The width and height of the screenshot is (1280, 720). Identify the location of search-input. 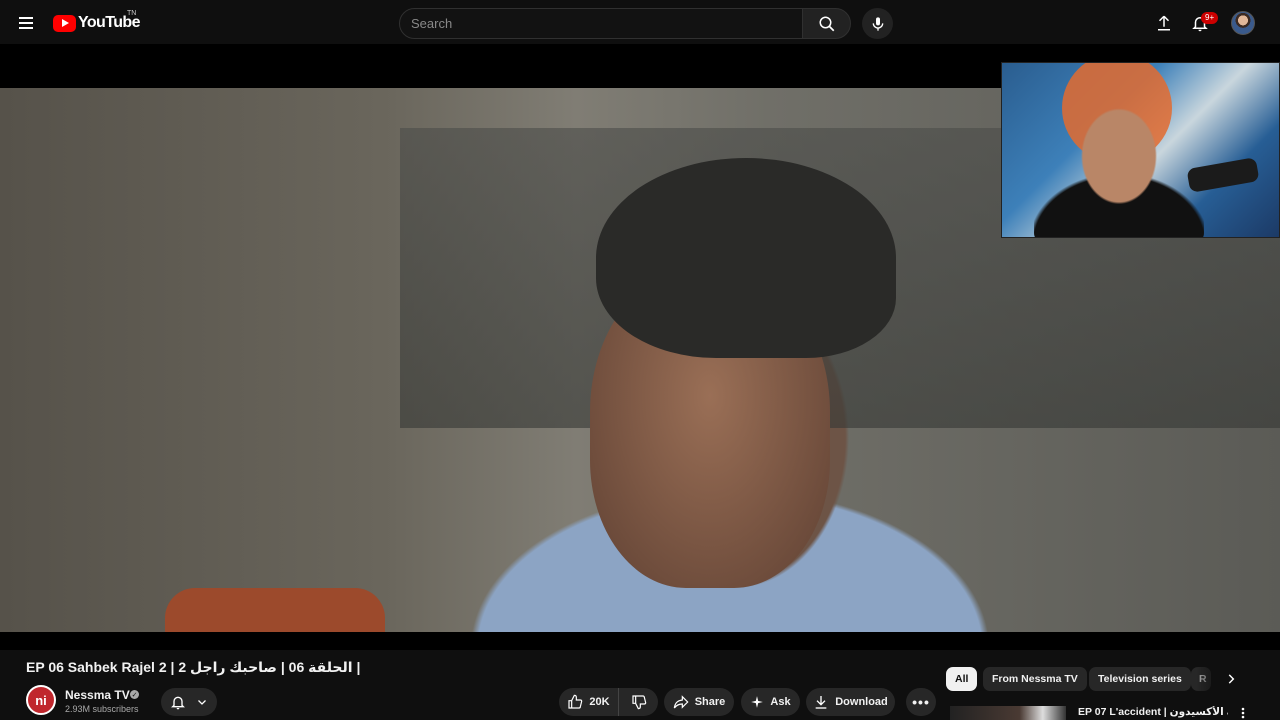
(601, 23).